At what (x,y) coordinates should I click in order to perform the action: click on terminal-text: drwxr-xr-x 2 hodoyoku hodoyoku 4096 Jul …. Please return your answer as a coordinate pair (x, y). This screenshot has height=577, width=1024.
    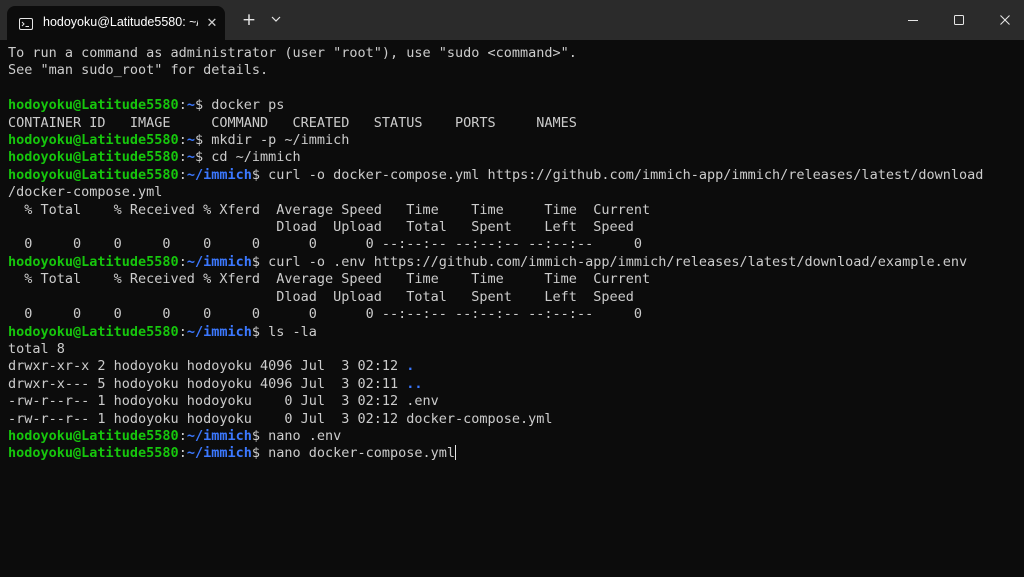
    Looking at the image, I should click on (207, 366).